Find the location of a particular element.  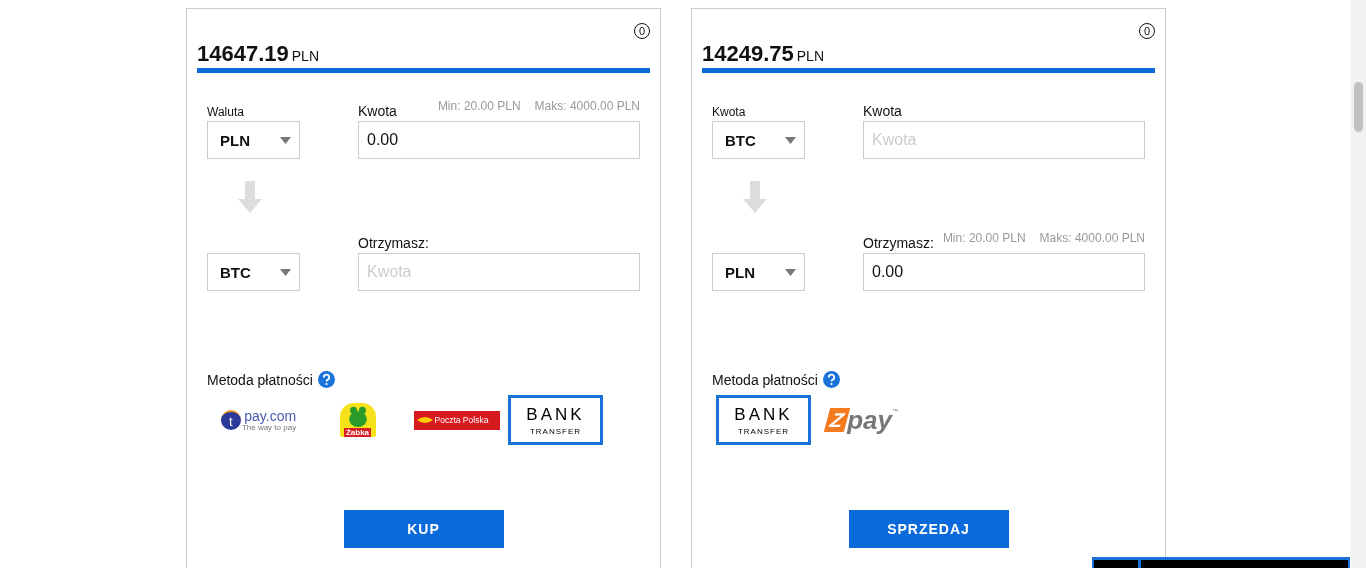

submit-button: SPRZEDAJ is located at coordinates (928, 529).